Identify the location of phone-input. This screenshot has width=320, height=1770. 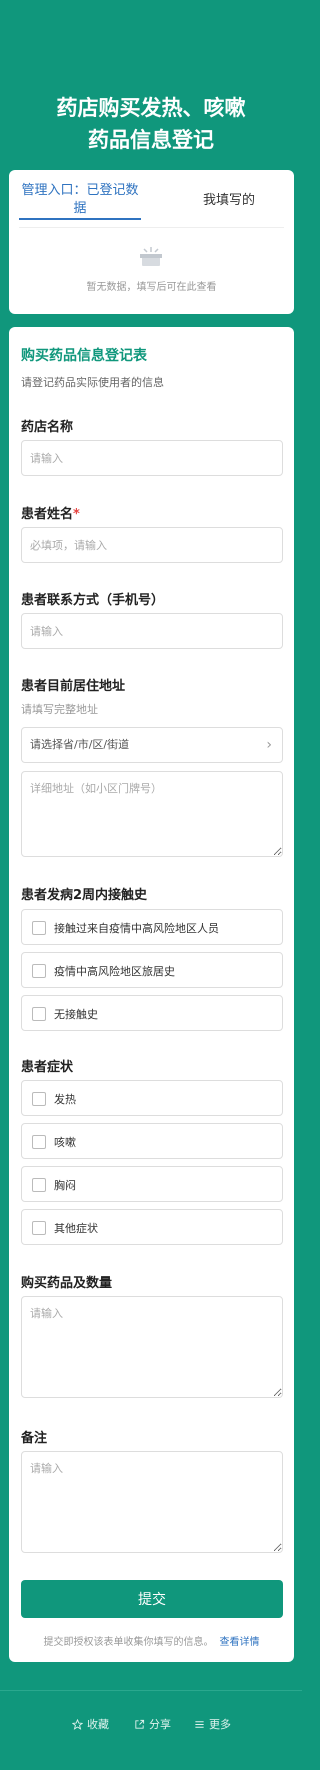
(152, 631).